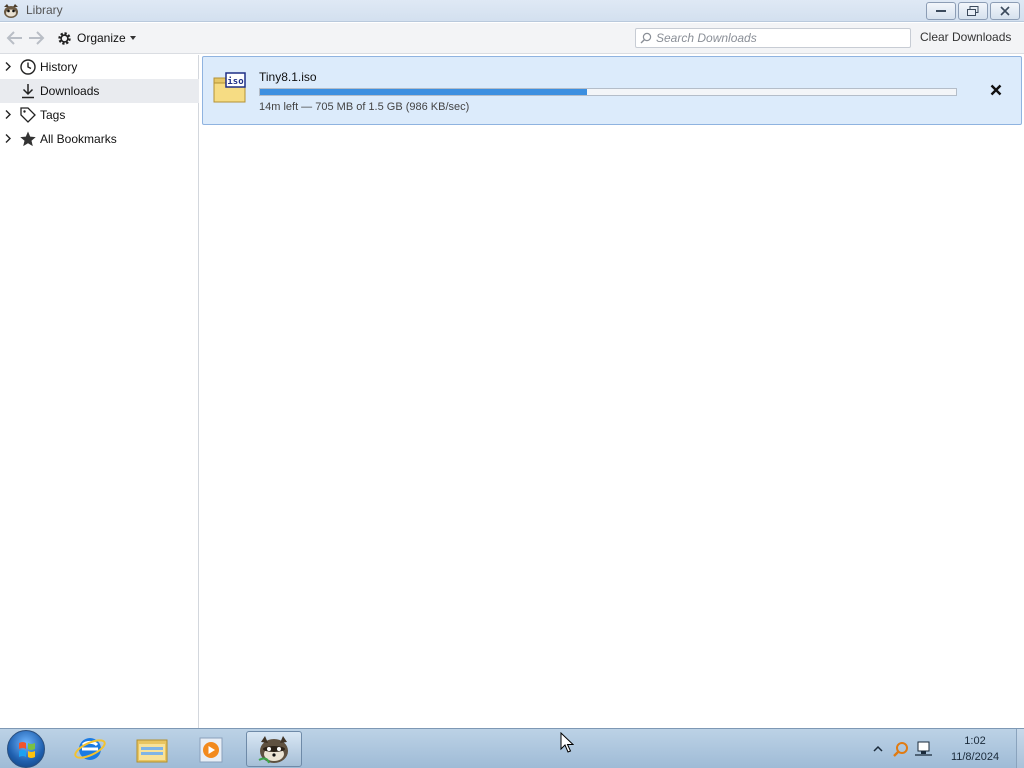 The image size is (1024, 768). Describe the element at coordinates (878, 748) in the screenshot. I see `tray-chevron-up-icon` at that location.